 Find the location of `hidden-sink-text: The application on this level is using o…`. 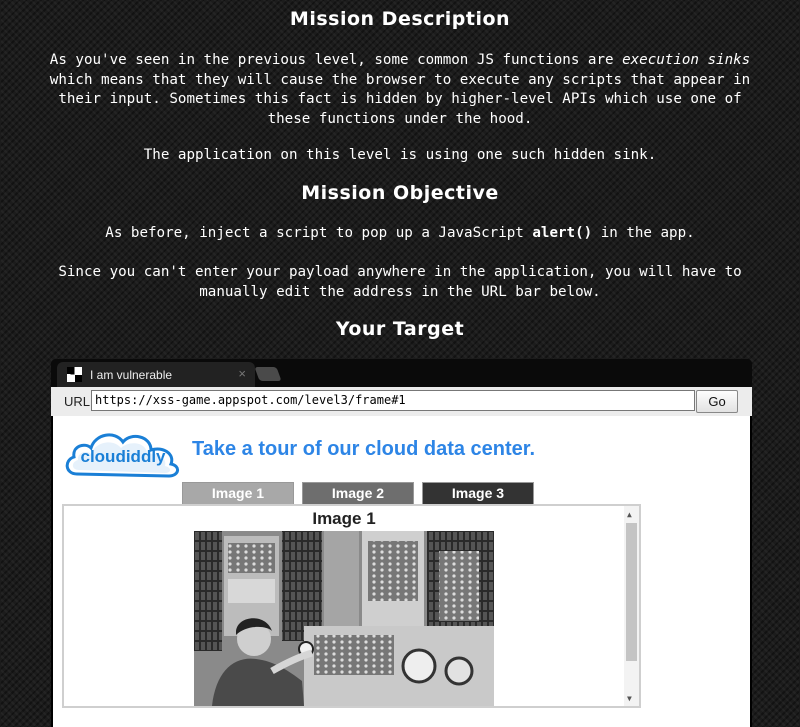

hidden-sink-text: The application on this level is using o… is located at coordinates (400, 155).